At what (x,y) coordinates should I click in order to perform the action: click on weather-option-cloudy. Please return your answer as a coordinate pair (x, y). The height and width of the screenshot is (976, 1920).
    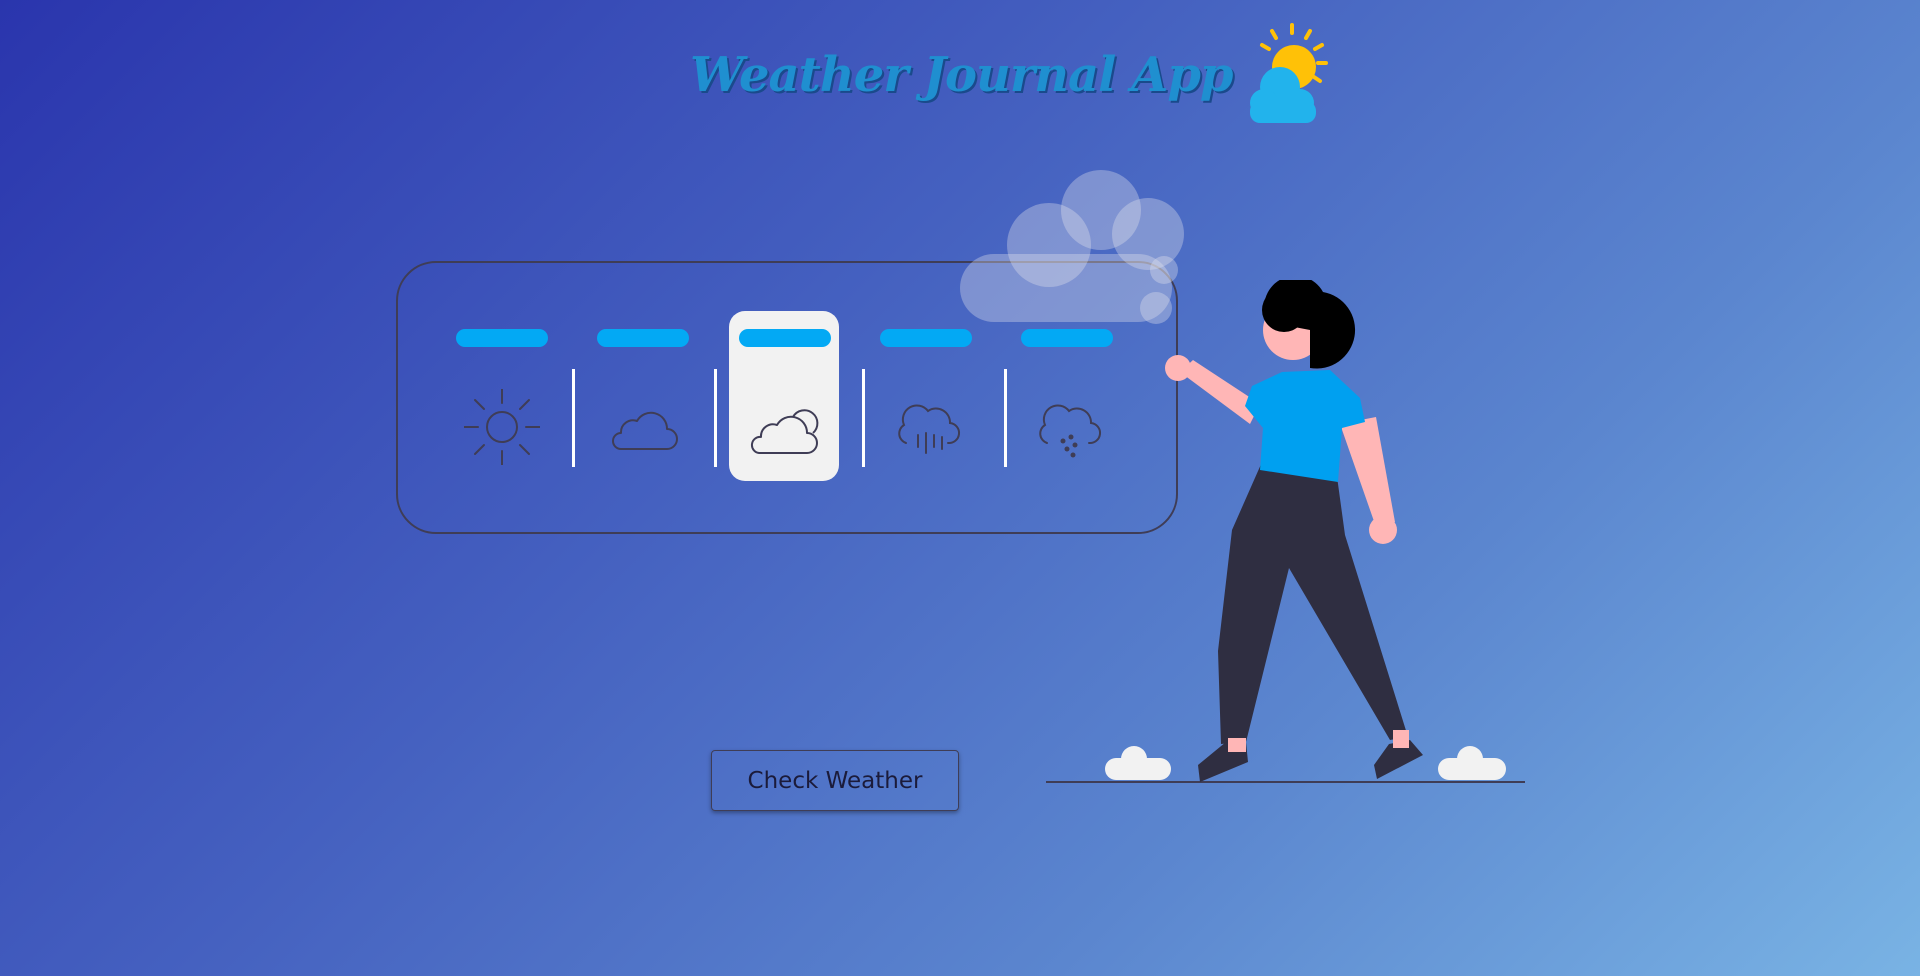
    Looking at the image, I should click on (634, 399).